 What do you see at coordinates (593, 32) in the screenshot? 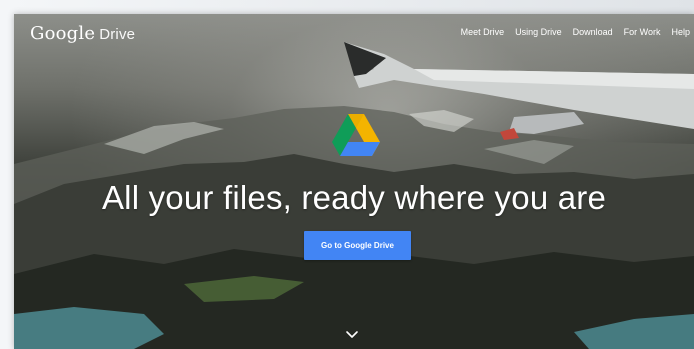
I see `nav-download-link: Download` at bounding box center [593, 32].